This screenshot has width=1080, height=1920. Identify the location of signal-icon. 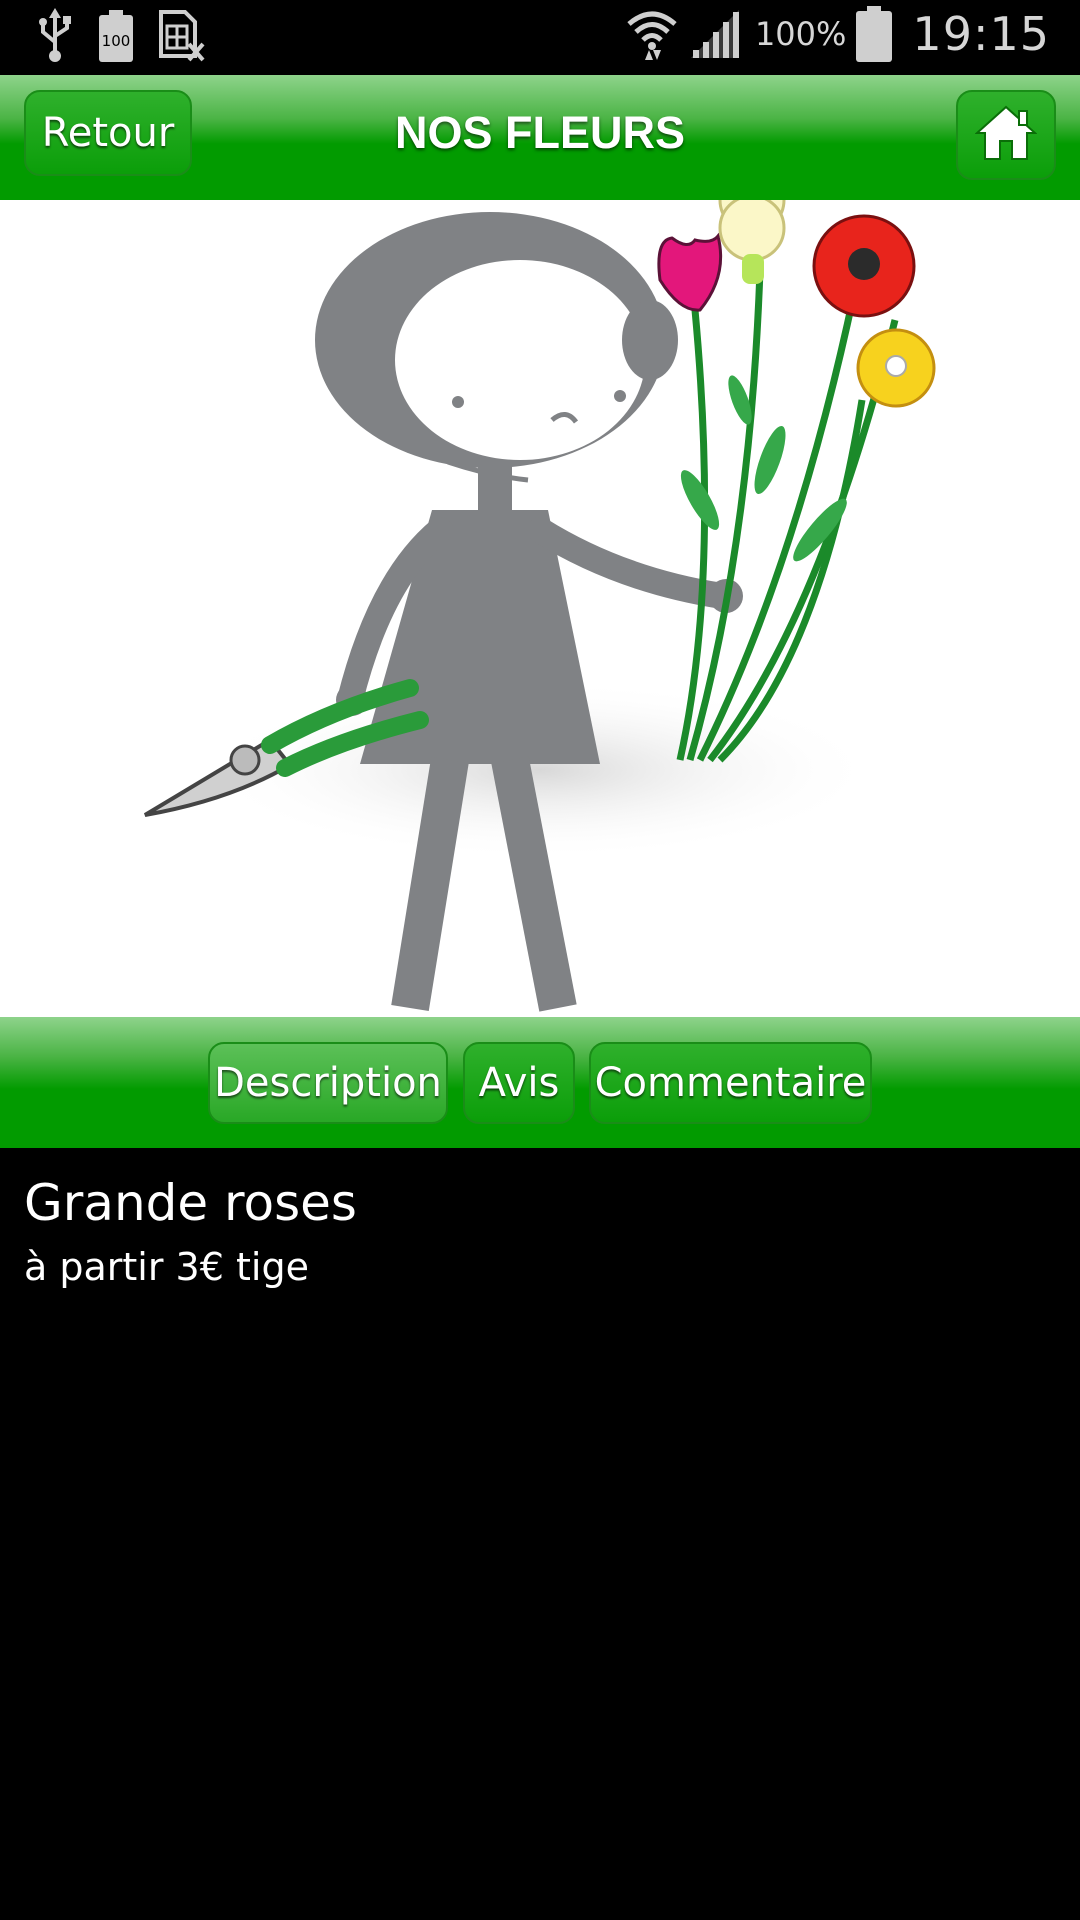
(715, 34).